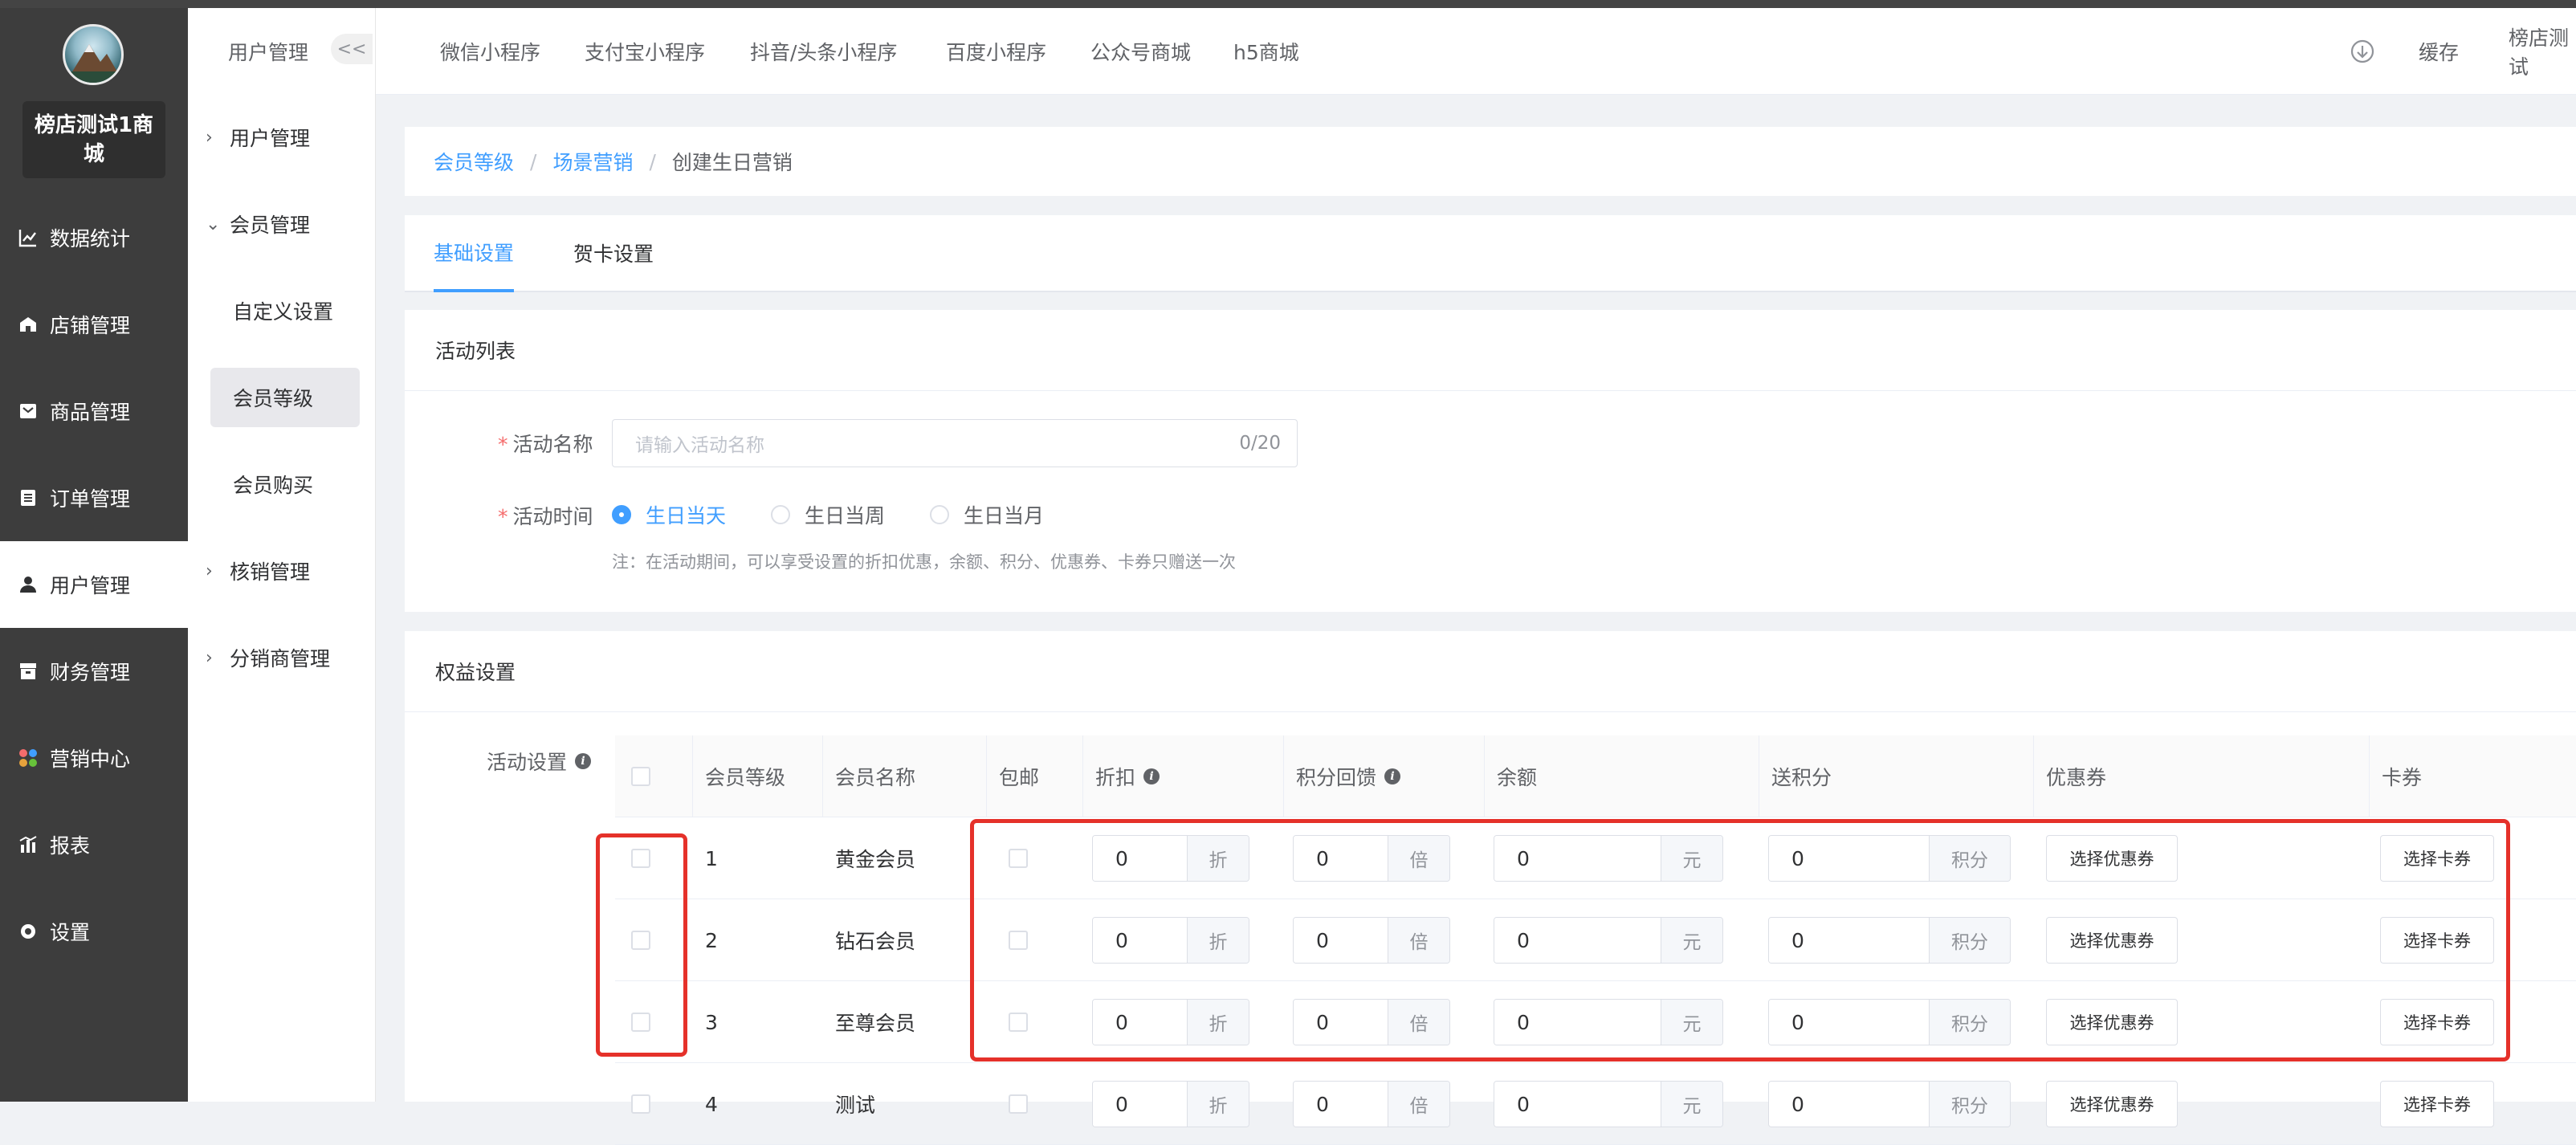  I want to click on sidebar-item-label: 报表, so click(70, 846).